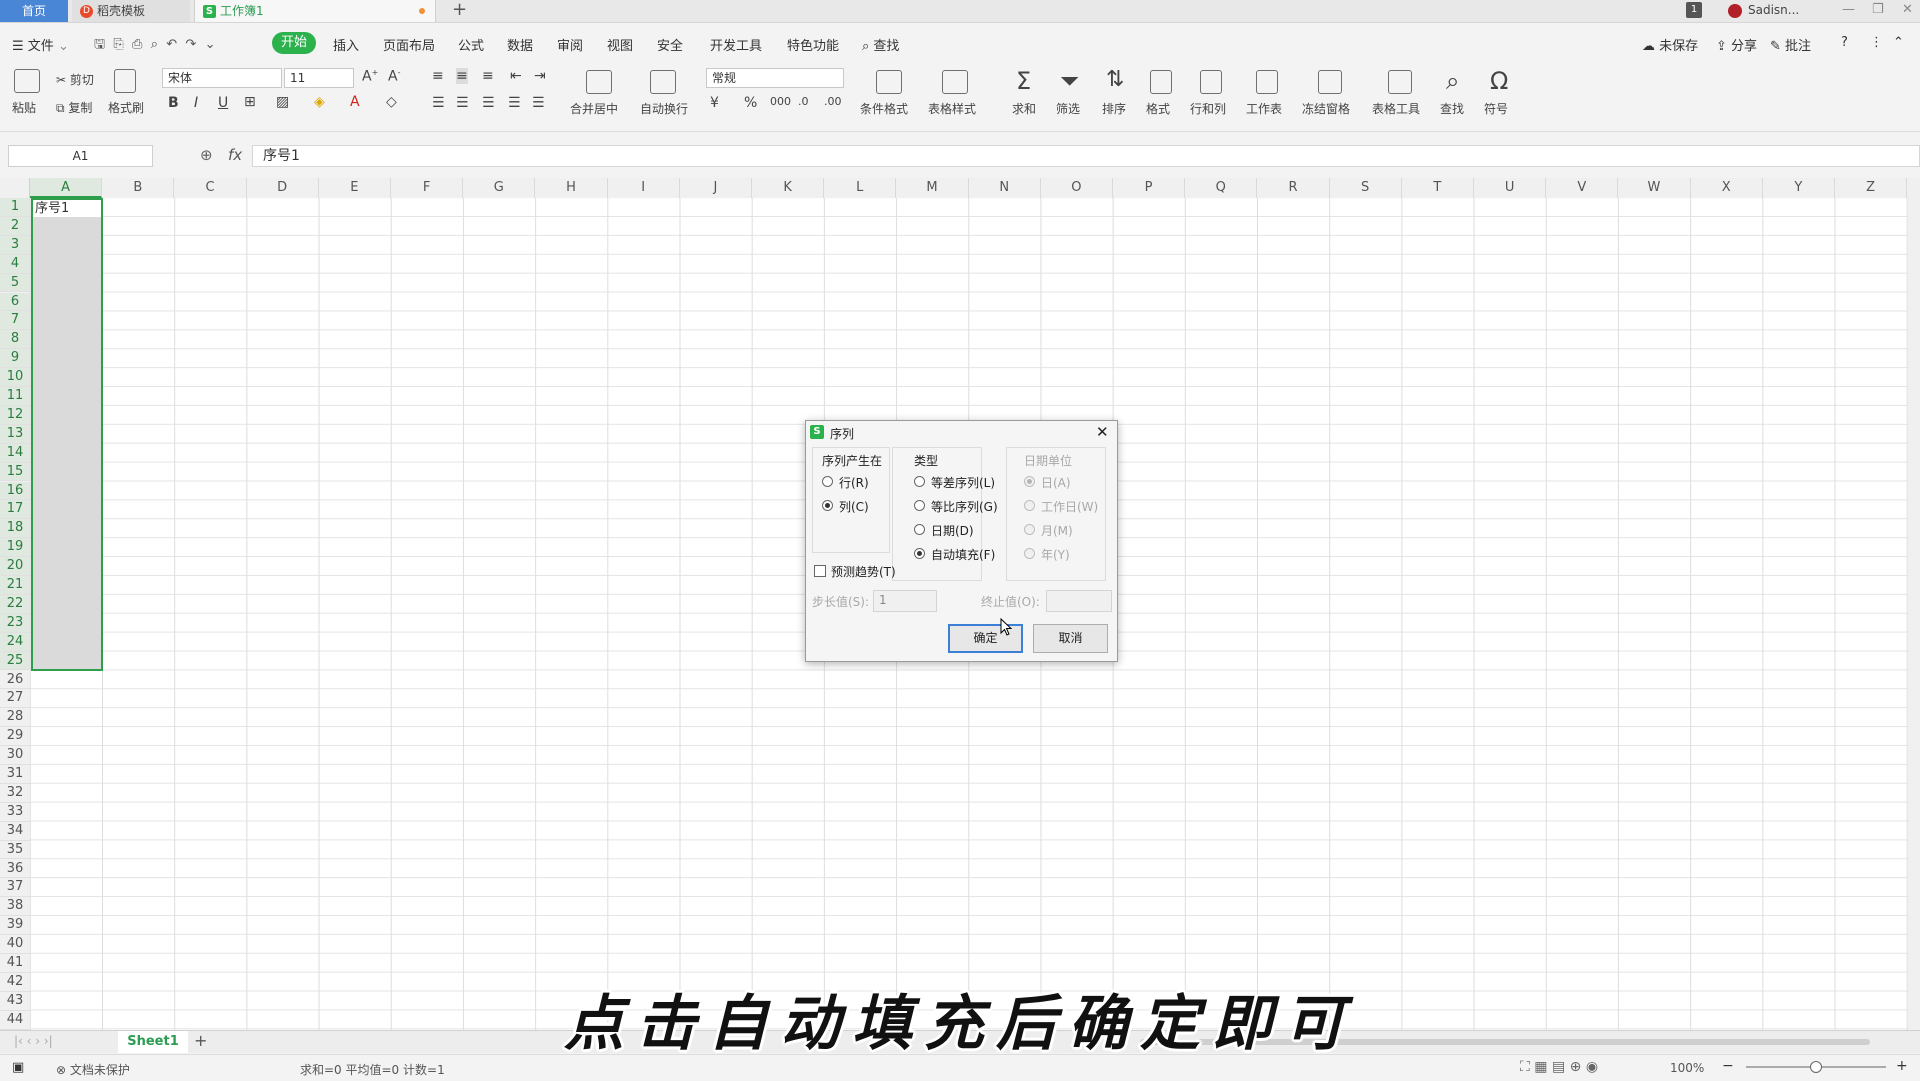  Describe the element at coordinates (919, 481) in the screenshot. I see `linear-radio` at that location.